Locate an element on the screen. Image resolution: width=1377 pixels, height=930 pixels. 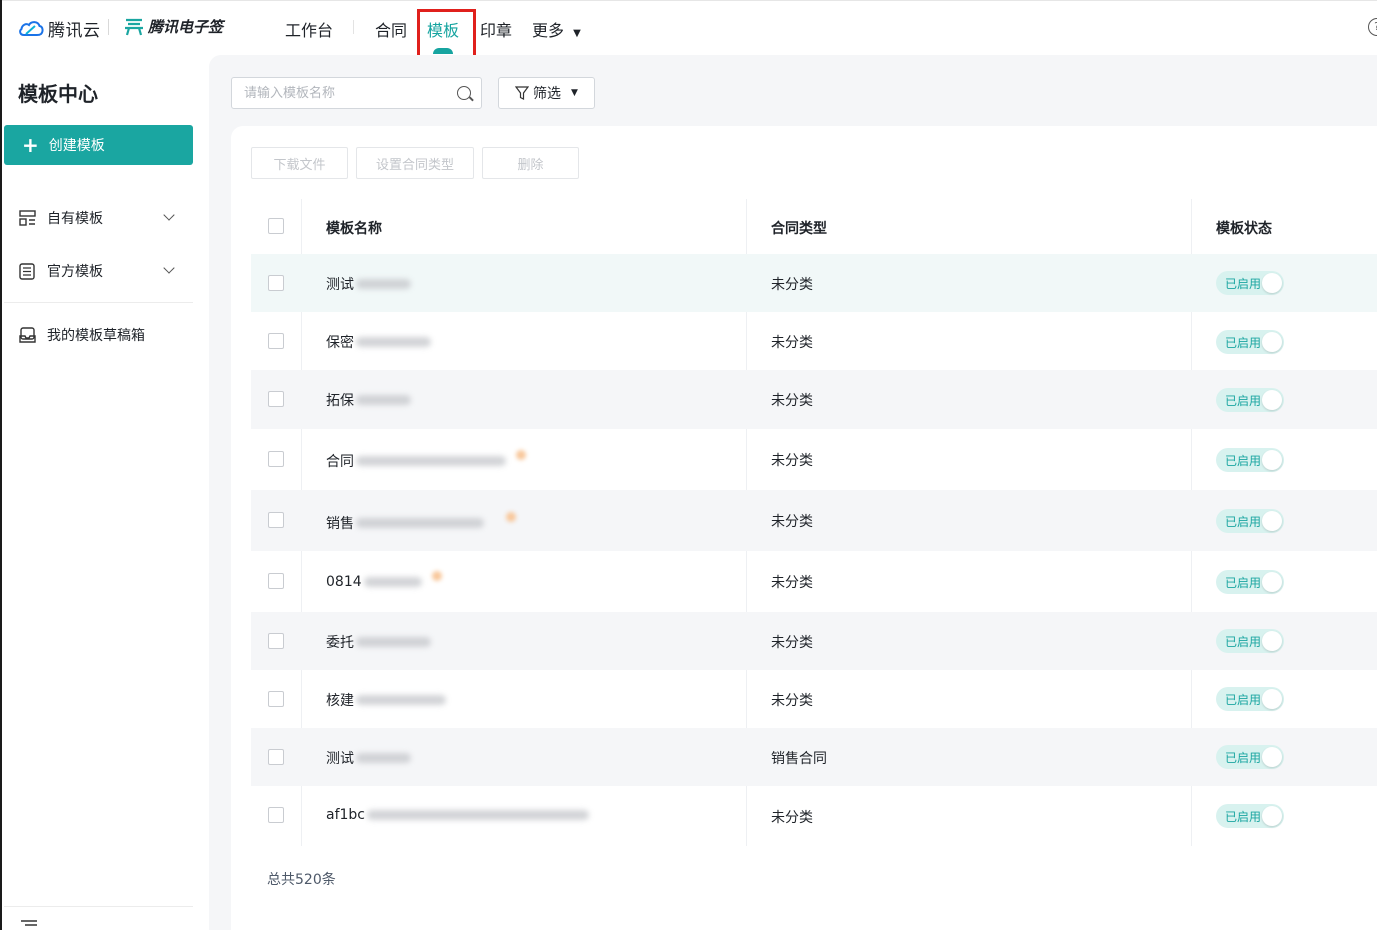
table-row: 保密 未分类 已启用 is located at coordinates (814, 341).